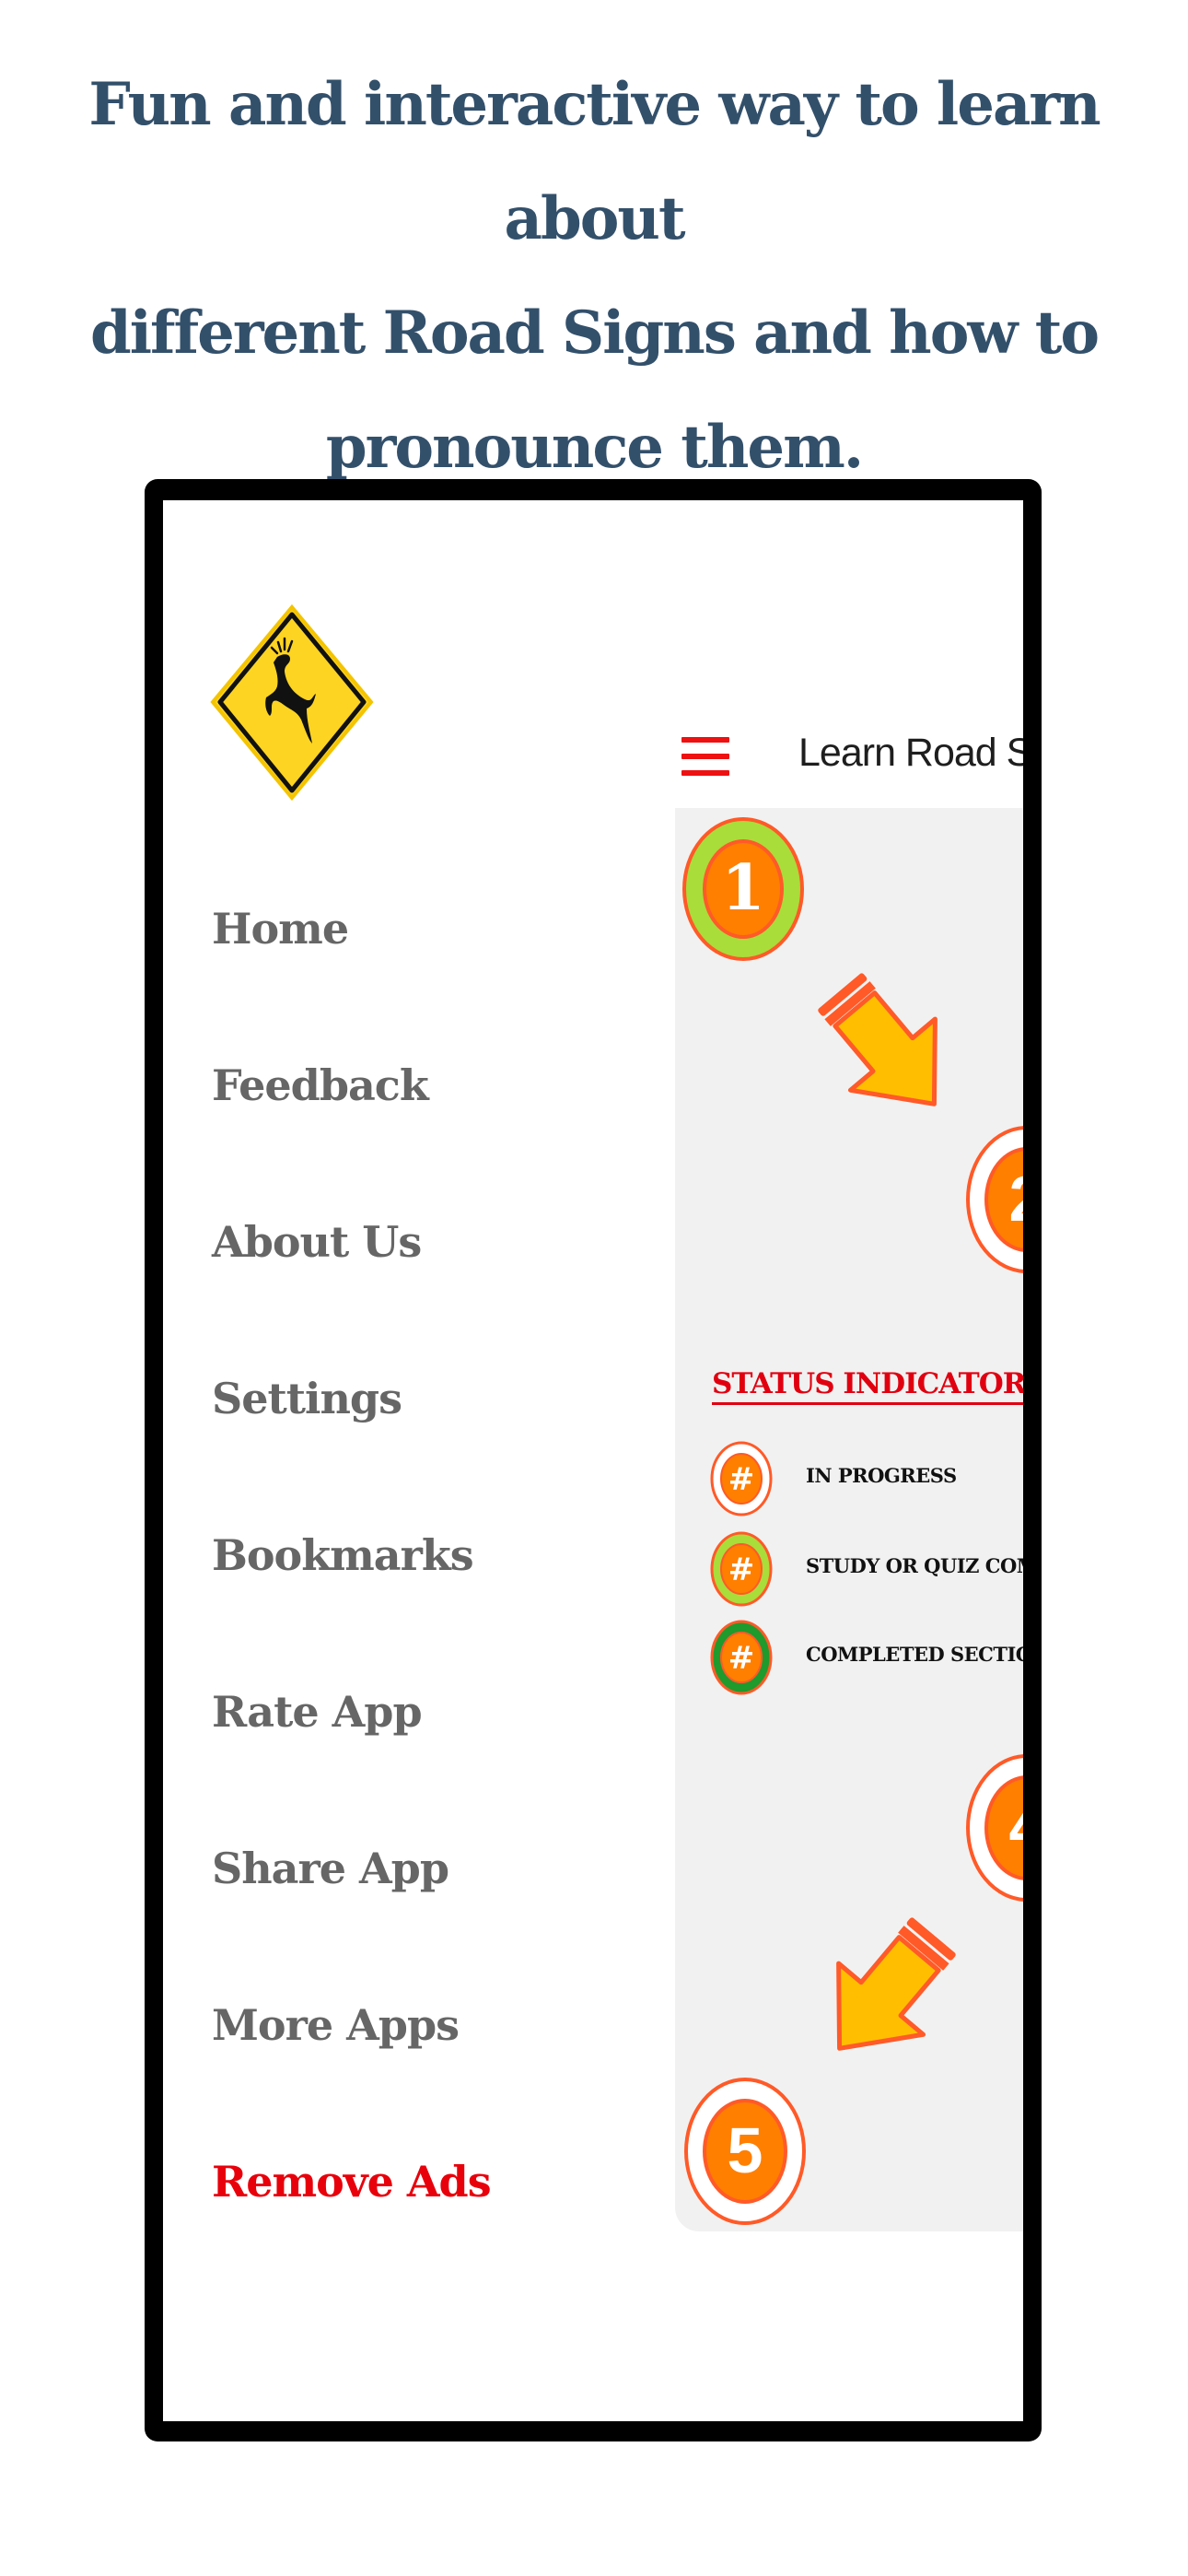 This screenshot has height=2576, width=1188. Describe the element at coordinates (292, 702) in the screenshot. I see `deer-crossing-sign-icon` at that location.